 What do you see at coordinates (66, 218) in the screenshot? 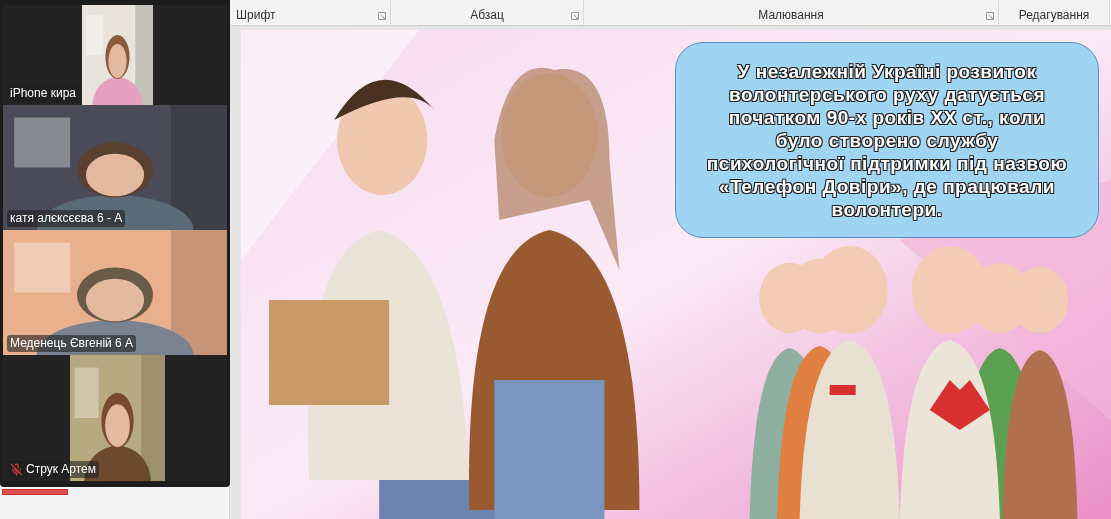
I see `participant-name: катя алєксєєва 6 - А` at bounding box center [66, 218].